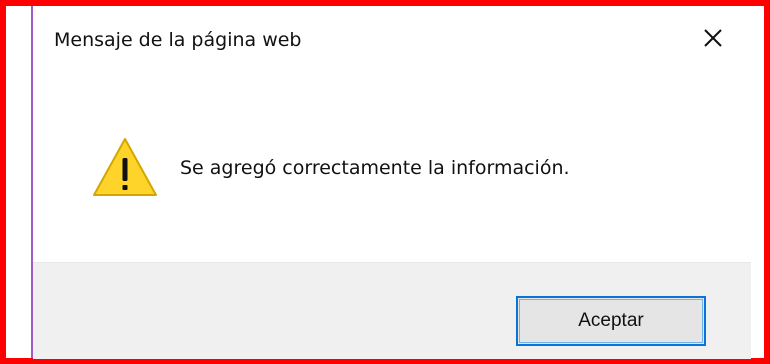 This screenshot has height=364, width=770. What do you see at coordinates (125, 167) in the screenshot?
I see `warning-icon` at bounding box center [125, 167].